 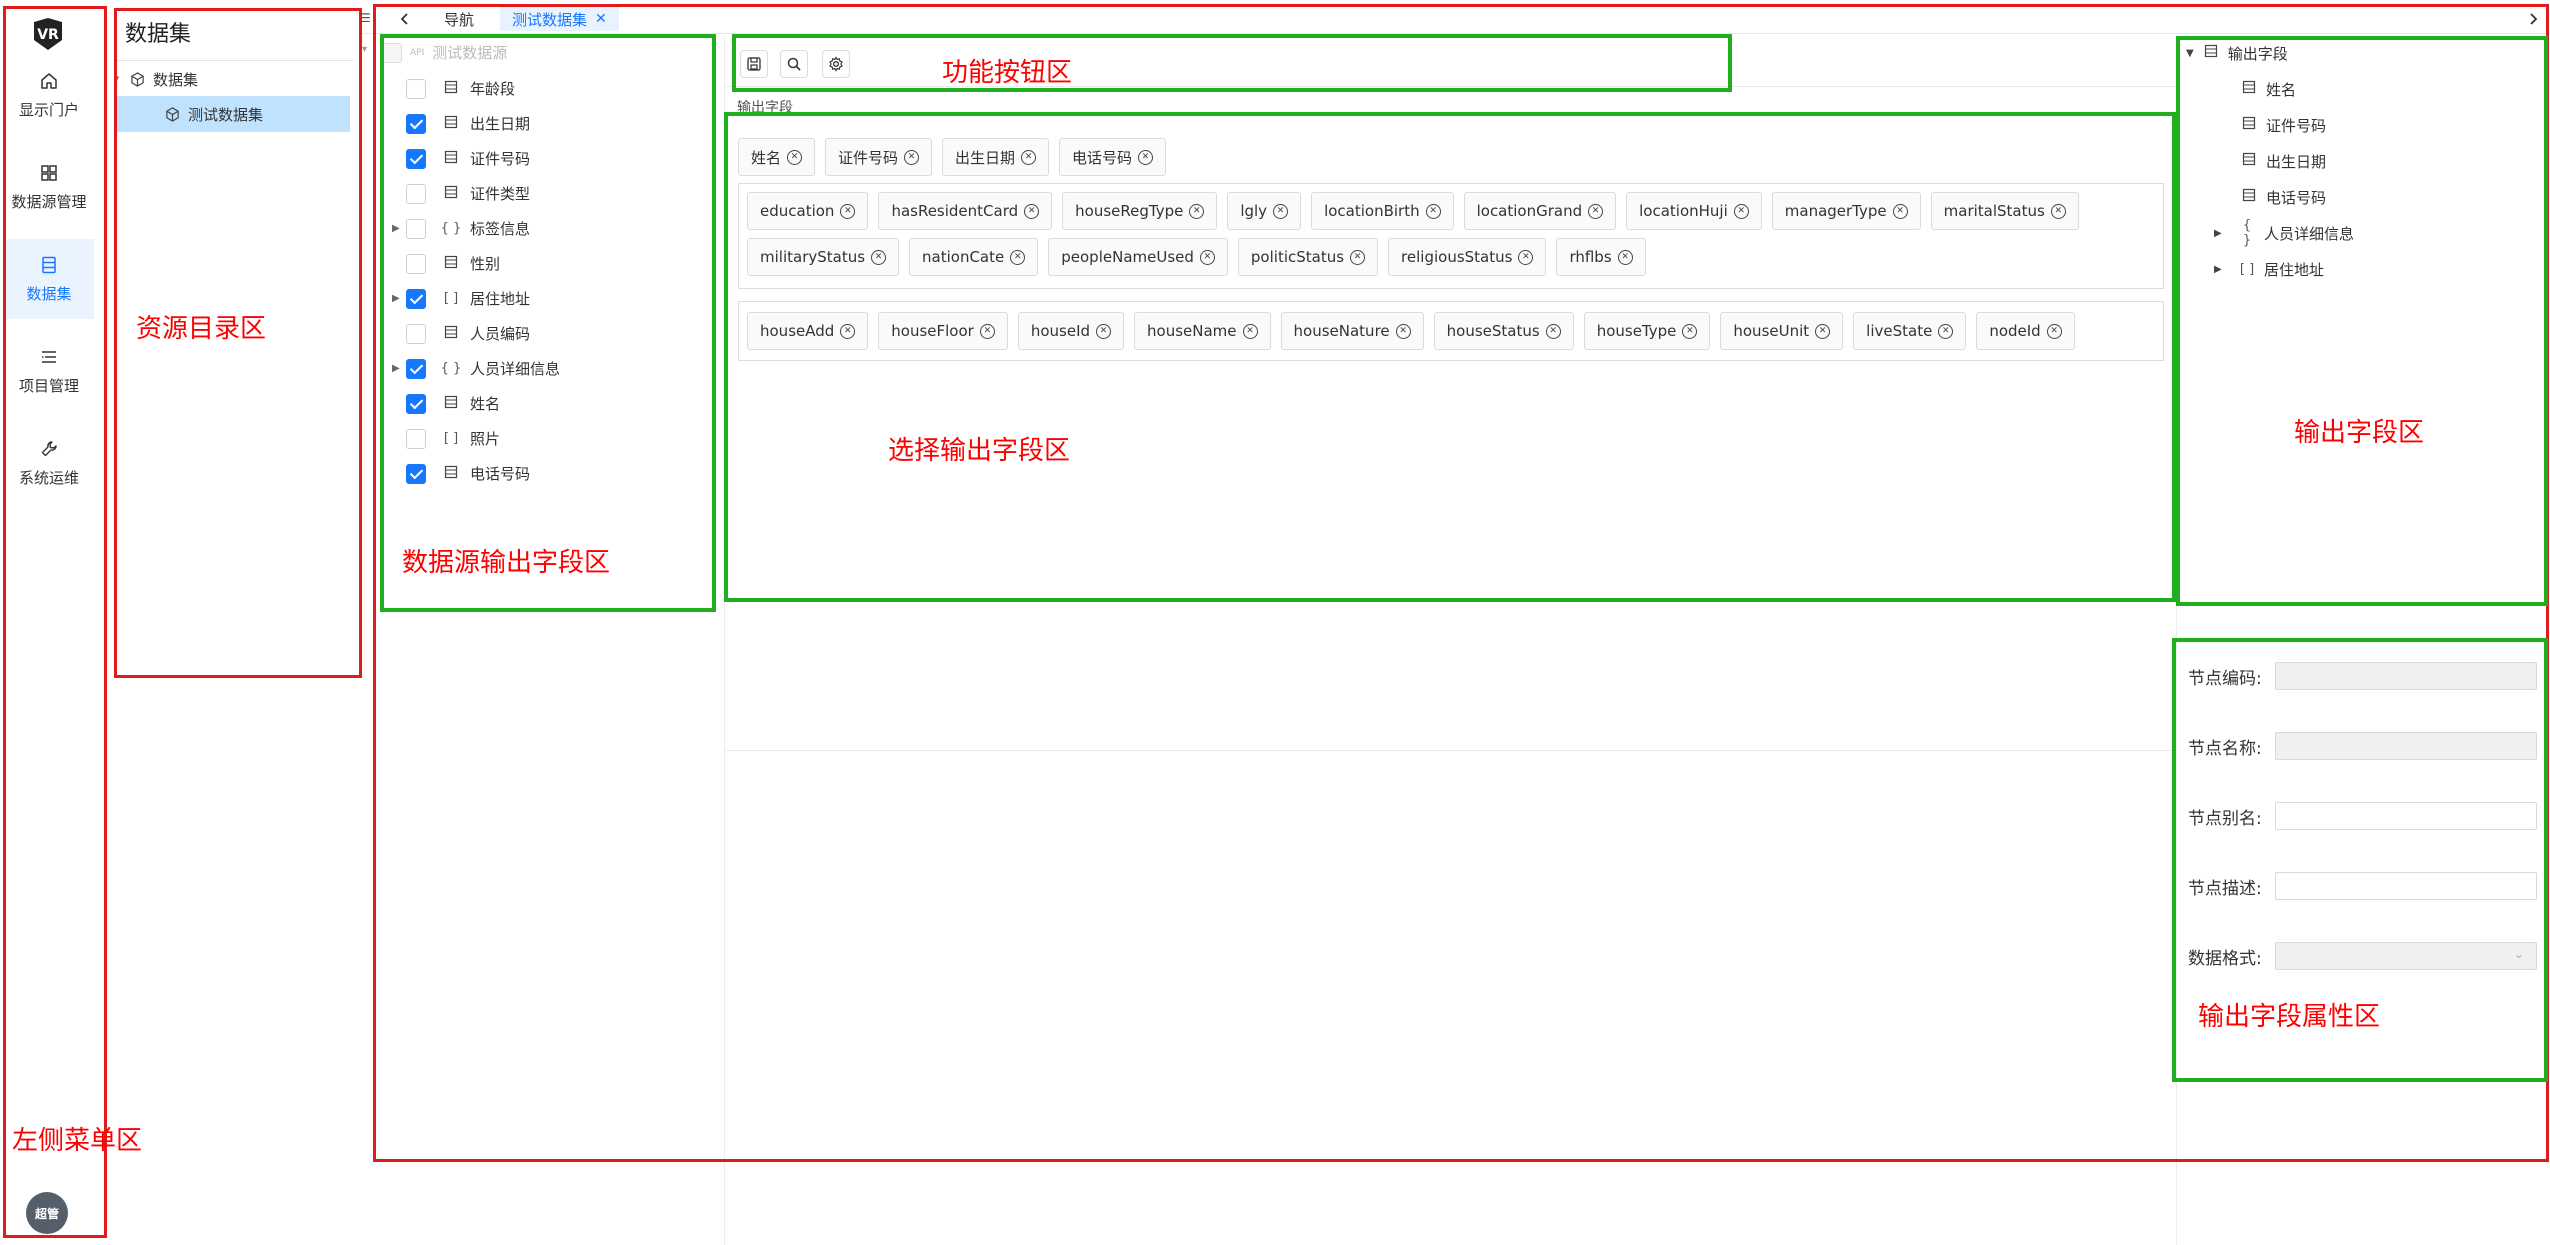 What do you see at coordinates (979, 451) in the screenshot?
I see `annotation-select-output: 选择输出字段区` at bounding box center [979, 451].